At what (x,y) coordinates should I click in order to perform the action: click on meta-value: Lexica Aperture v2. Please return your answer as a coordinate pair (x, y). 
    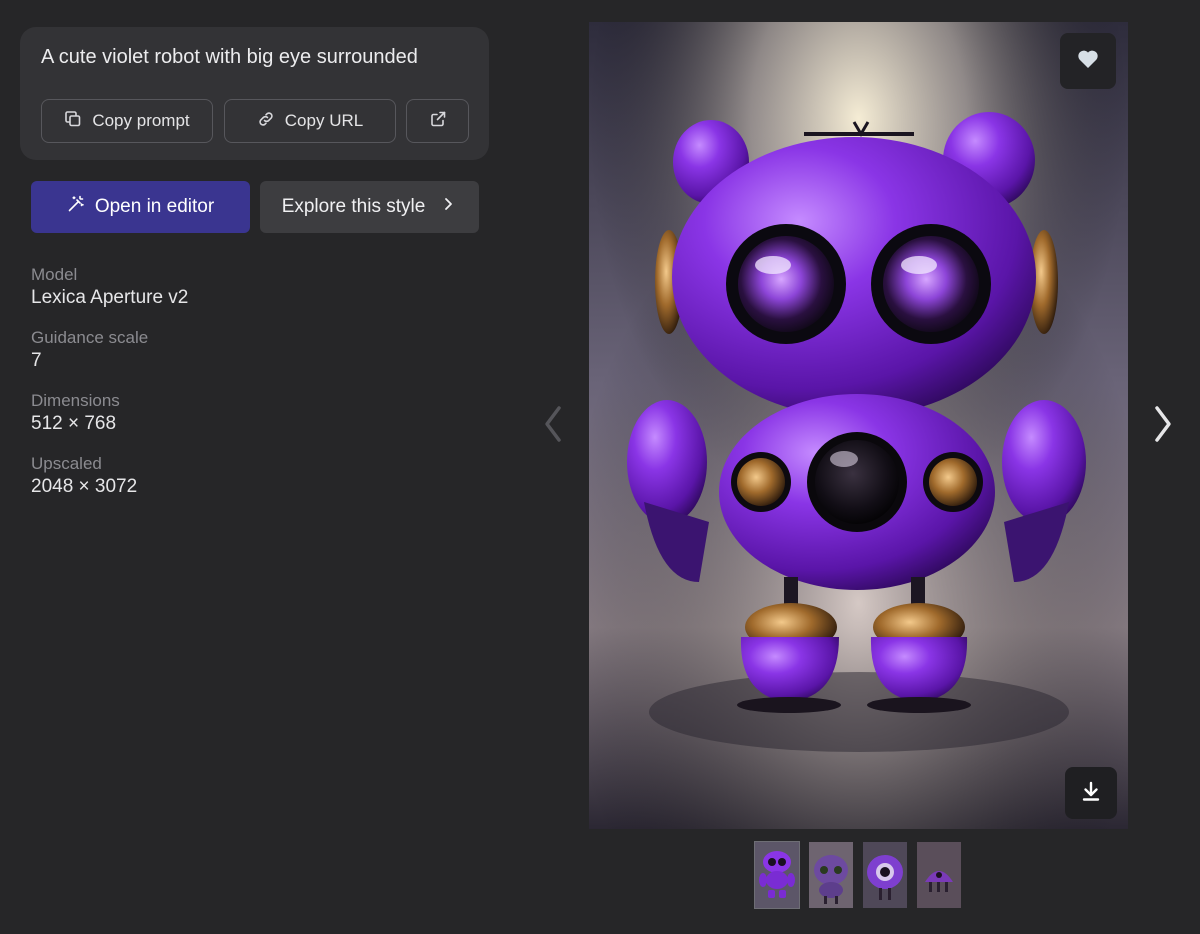
    Looking at the image, I should click on (110, 297).